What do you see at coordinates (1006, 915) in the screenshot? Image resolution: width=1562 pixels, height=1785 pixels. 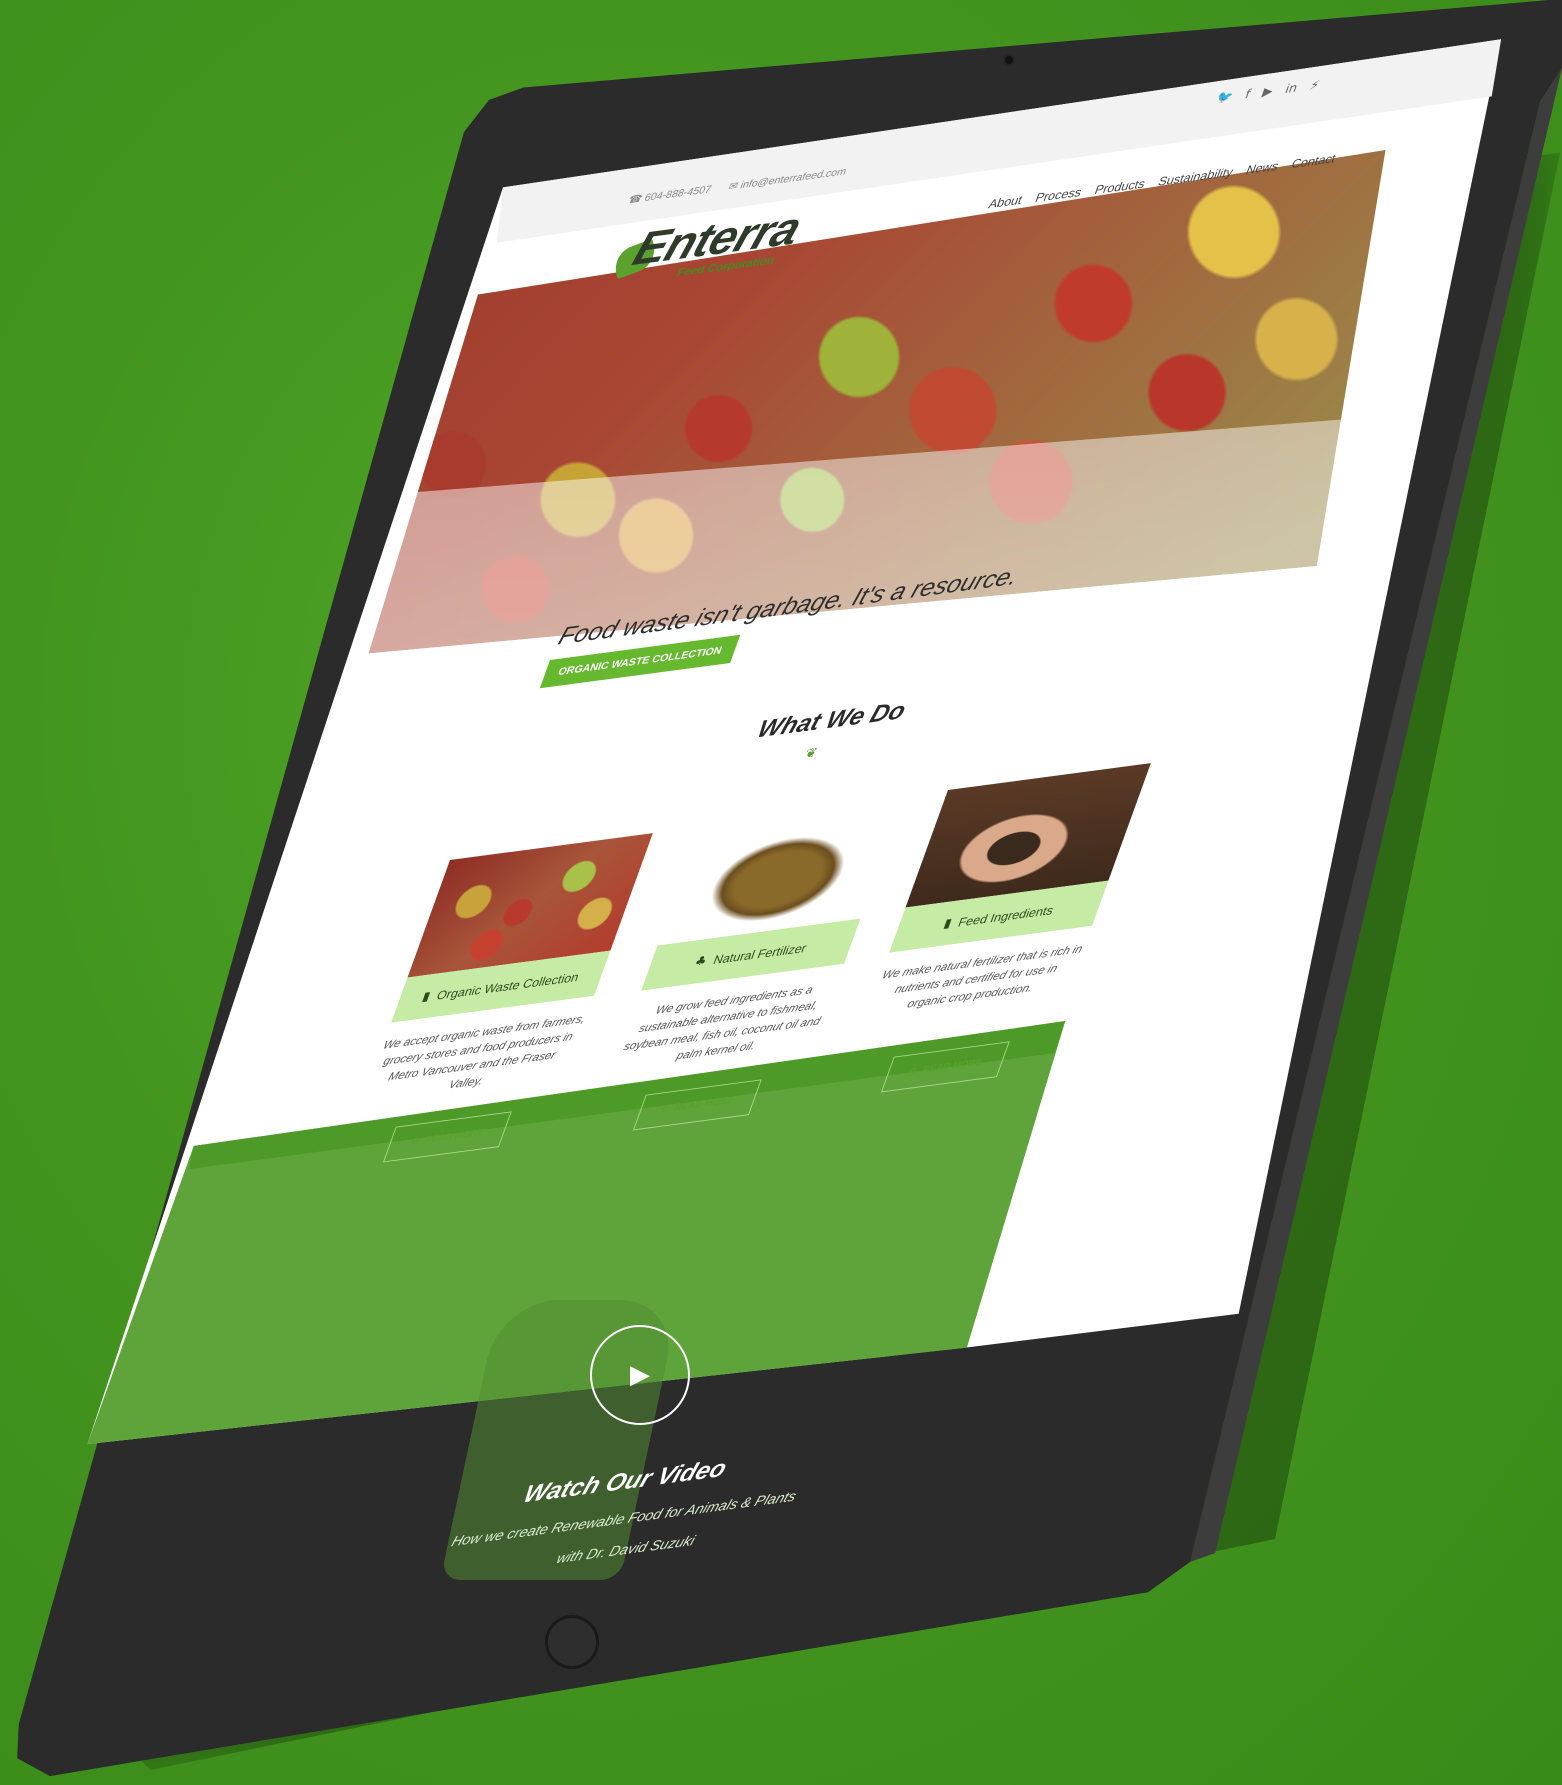 I see `card-label-text: Feed Ingredients` at bounding box center [1006, 915].